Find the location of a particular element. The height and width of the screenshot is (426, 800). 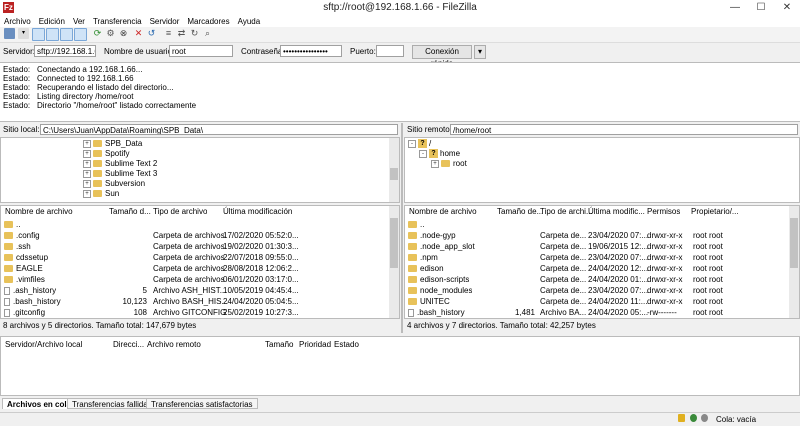

menu-edicion: Edición is located at coordinates (52, 21).